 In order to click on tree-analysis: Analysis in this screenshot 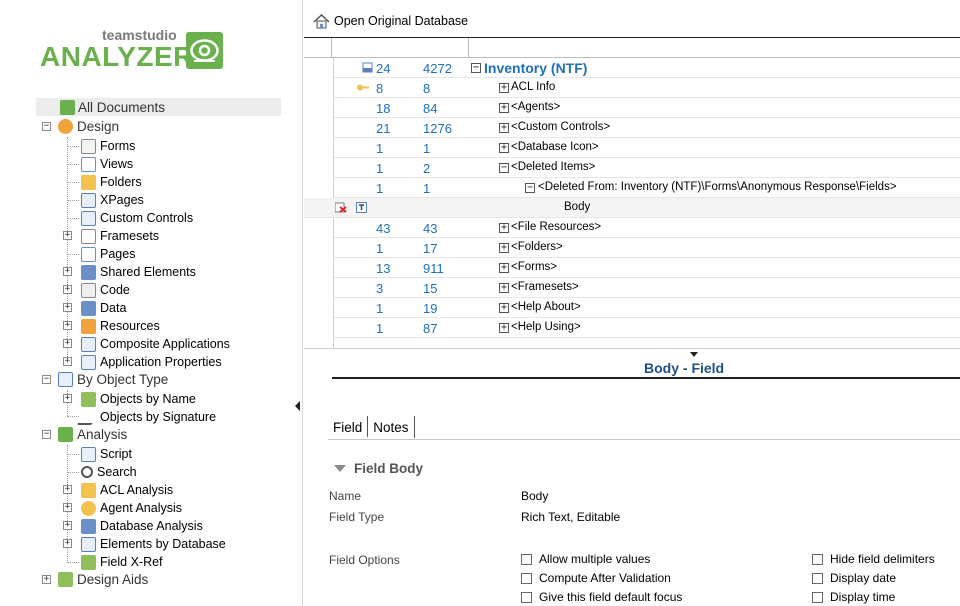, I will do `click(92, 434)`.